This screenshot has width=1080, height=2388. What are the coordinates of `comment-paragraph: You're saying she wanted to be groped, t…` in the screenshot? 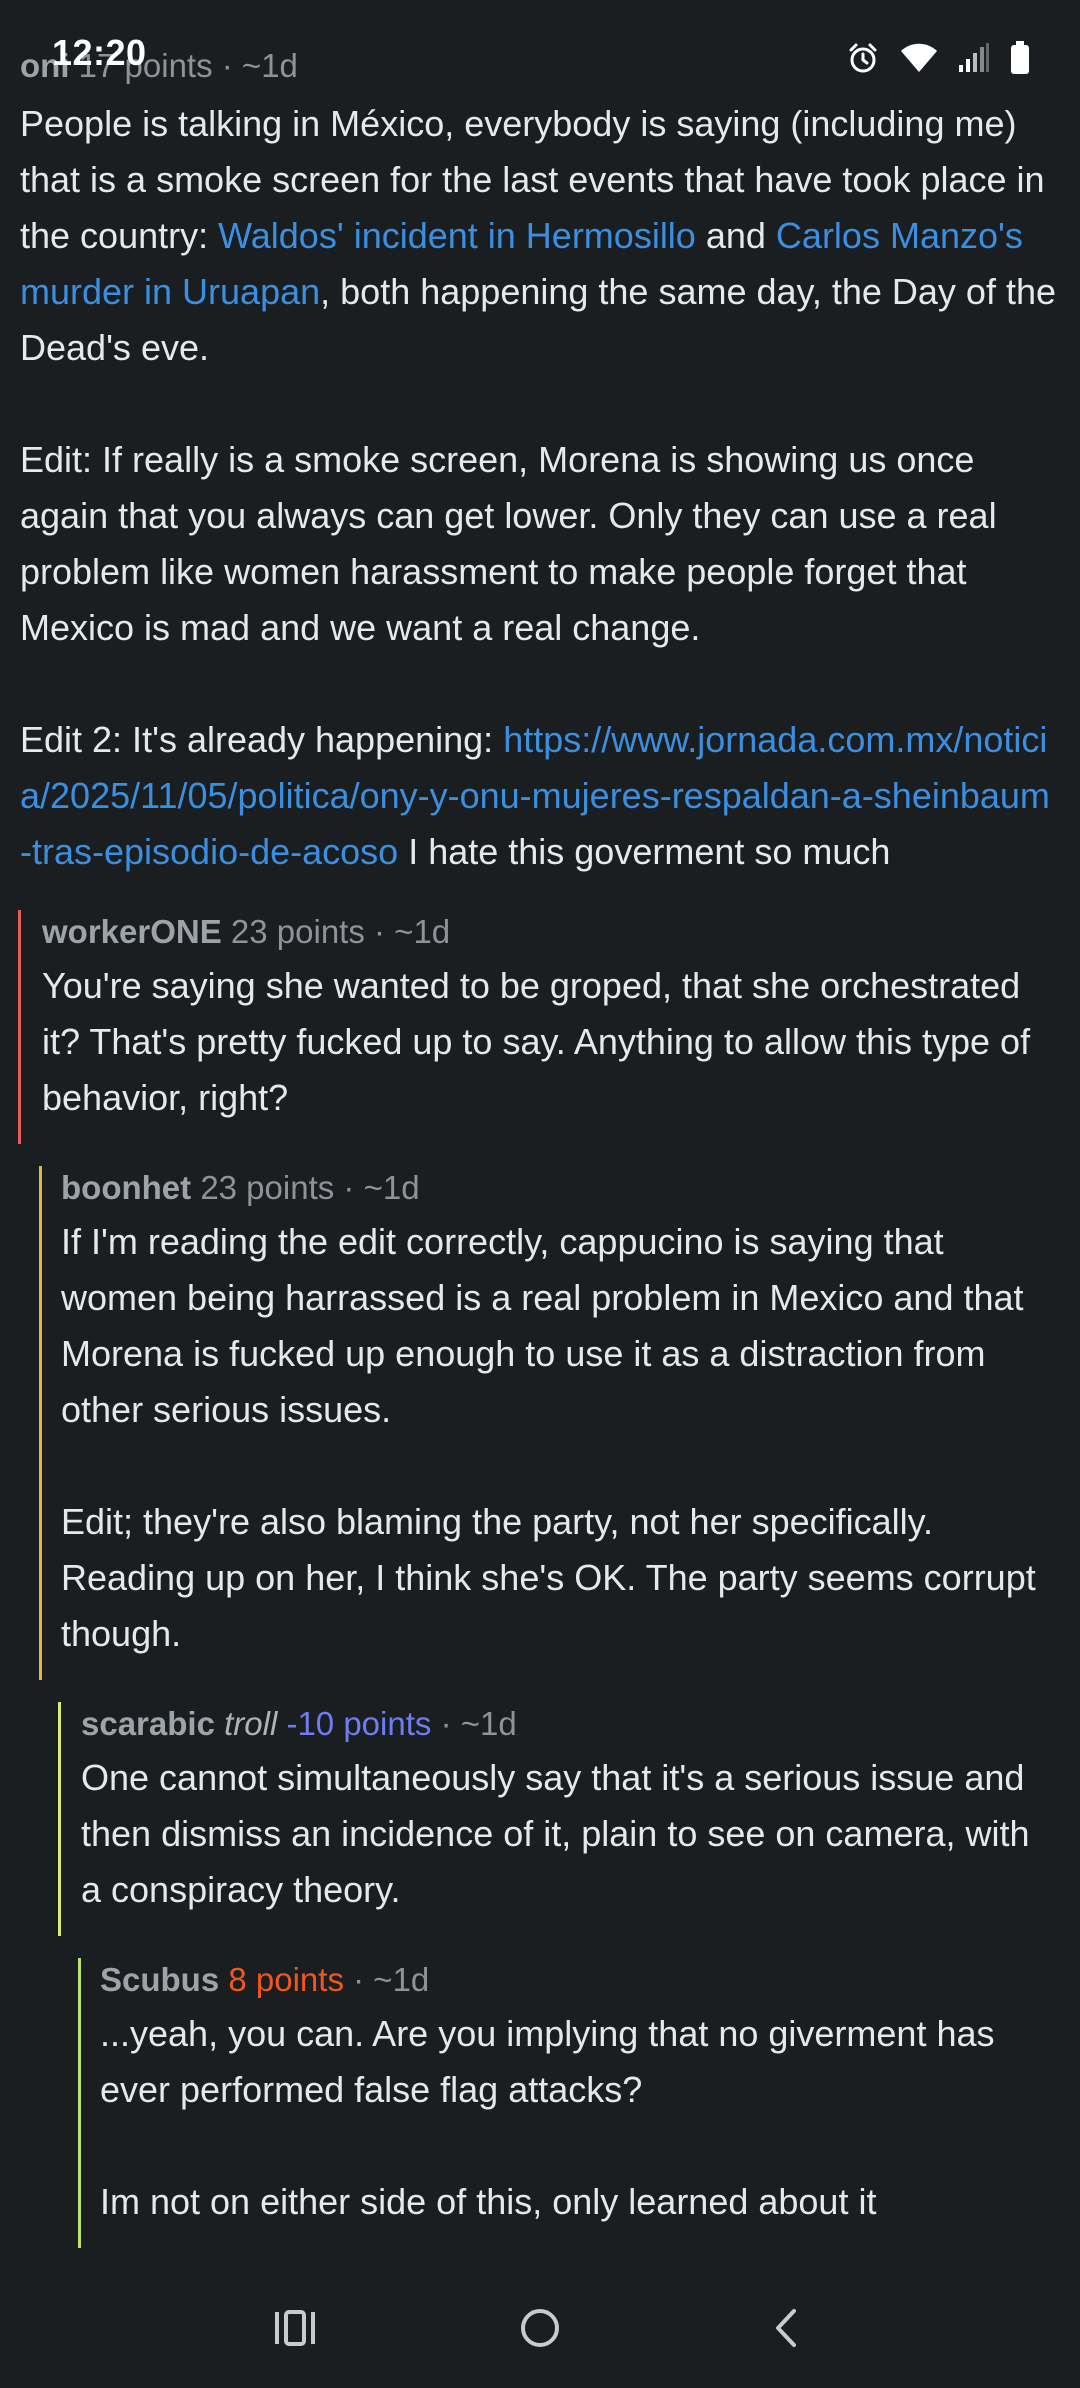 It's located at (536, 1041).